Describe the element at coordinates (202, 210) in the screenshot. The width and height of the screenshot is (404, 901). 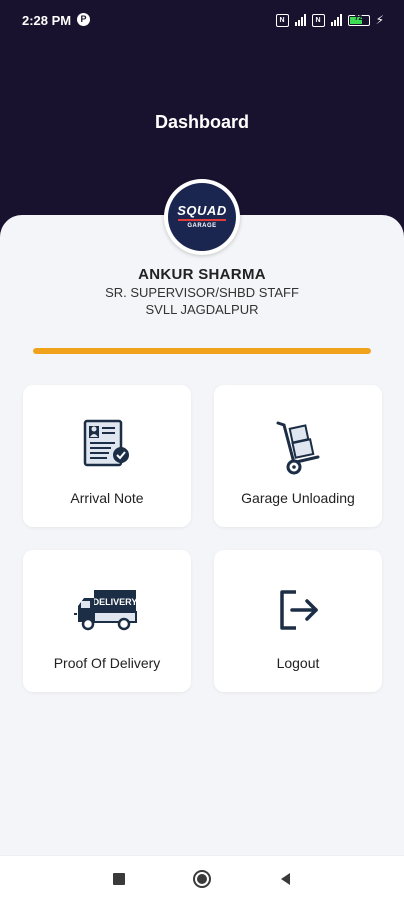
I see `logo-word: SQUAD` at that location.